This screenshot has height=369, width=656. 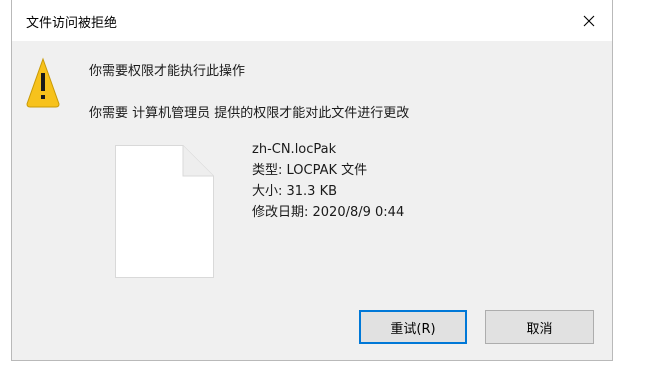 I want to click on message-detail: 你需要 计算机管理员 提供的权限才能对此文件进行更改, so click(x=249, y=113).